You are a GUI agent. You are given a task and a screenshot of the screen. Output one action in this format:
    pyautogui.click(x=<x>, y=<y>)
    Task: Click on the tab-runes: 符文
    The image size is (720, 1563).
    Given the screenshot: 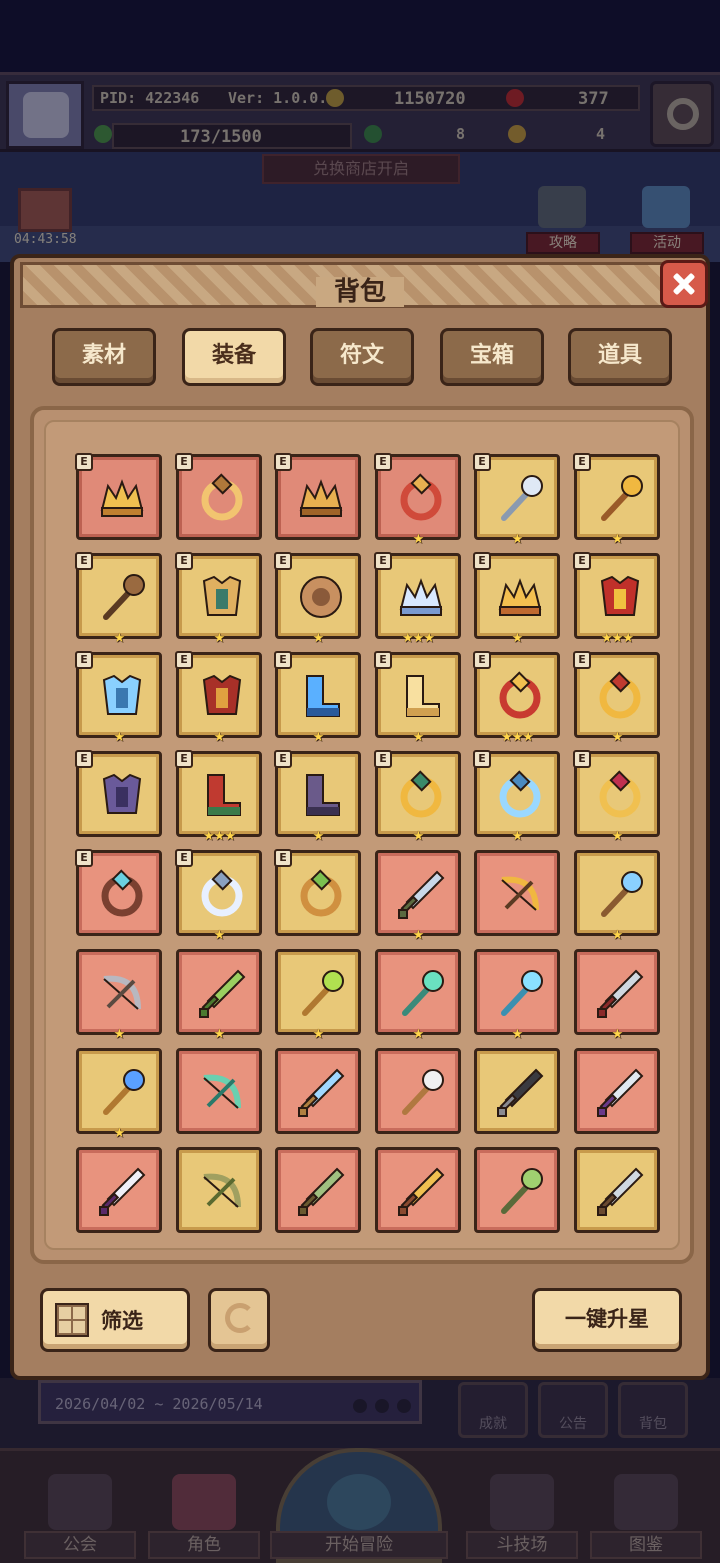 What is the action you would take?
    pyautogui.click(x=362, y=357)
    